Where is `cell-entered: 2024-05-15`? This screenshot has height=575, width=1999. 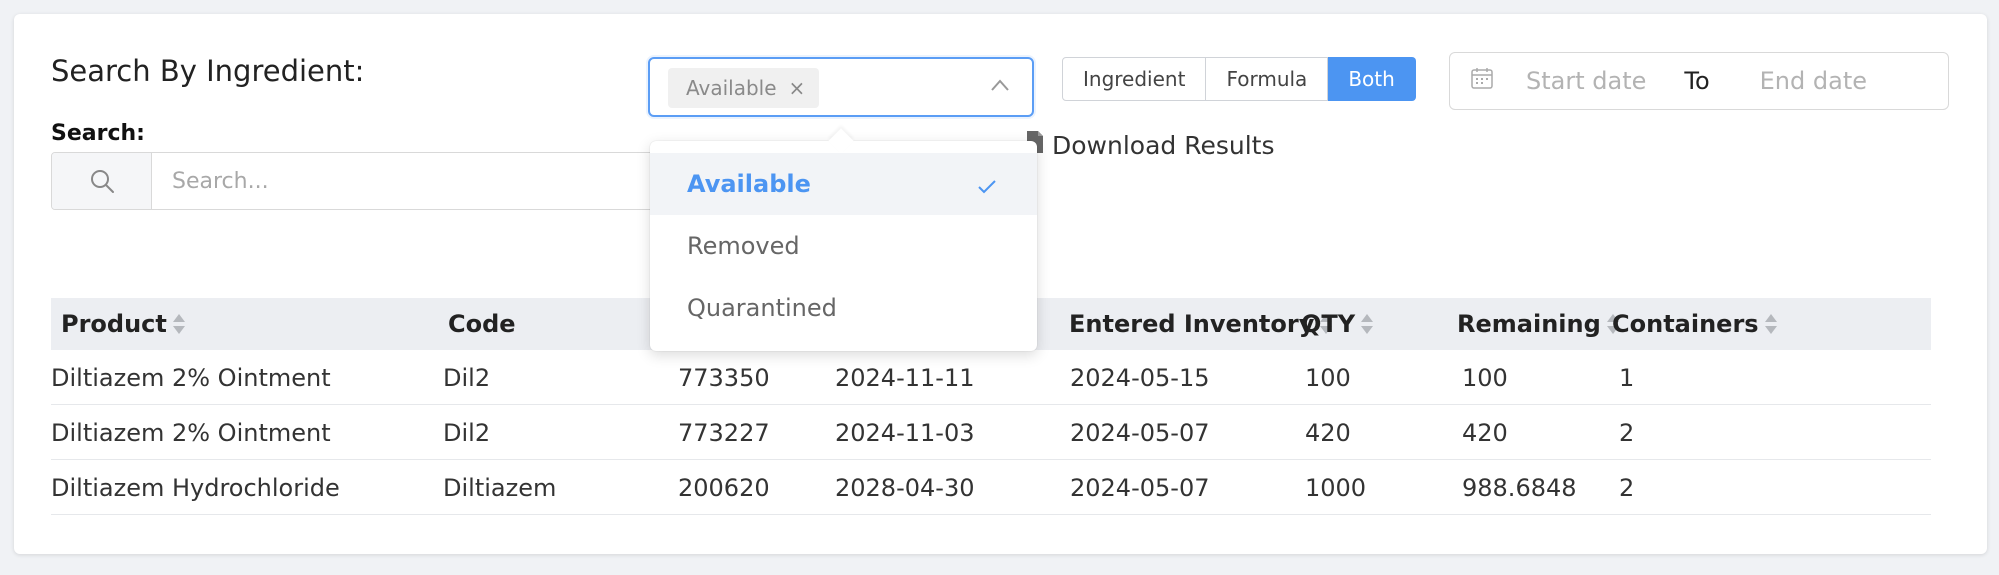
cell-entered: 2024-05-15 is located at coordinates (1140, 377).